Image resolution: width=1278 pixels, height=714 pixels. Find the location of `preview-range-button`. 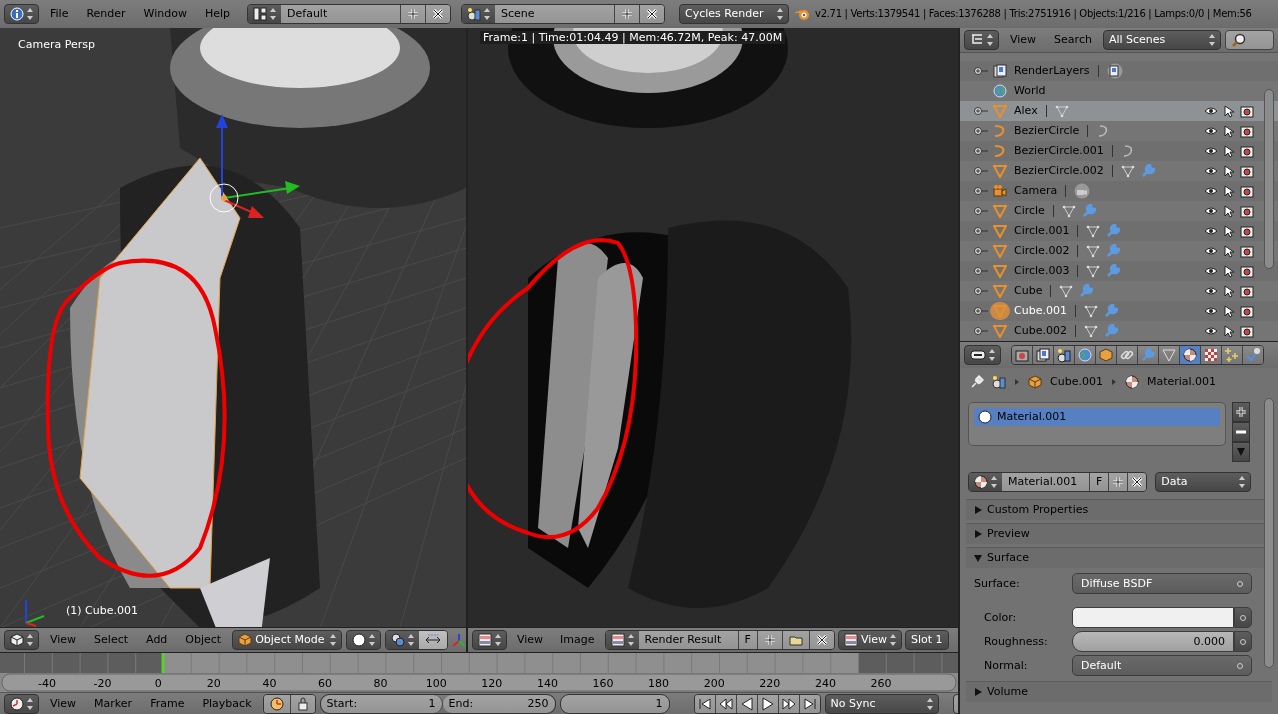

preview-range-button is located at coordinates (277, 703).